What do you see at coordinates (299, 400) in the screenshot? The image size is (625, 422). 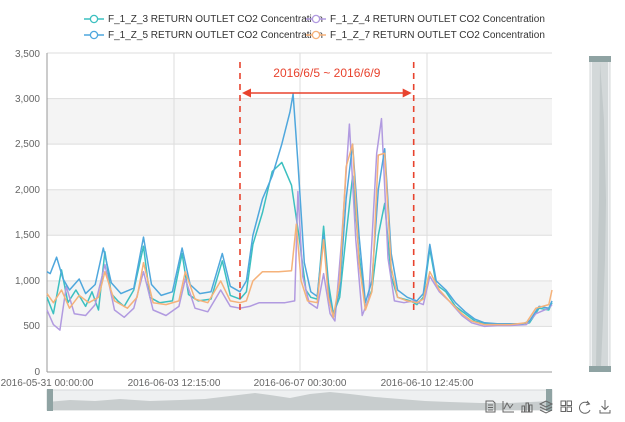 I see `bottom-zoom-slider` at bounding box center [299, 400].